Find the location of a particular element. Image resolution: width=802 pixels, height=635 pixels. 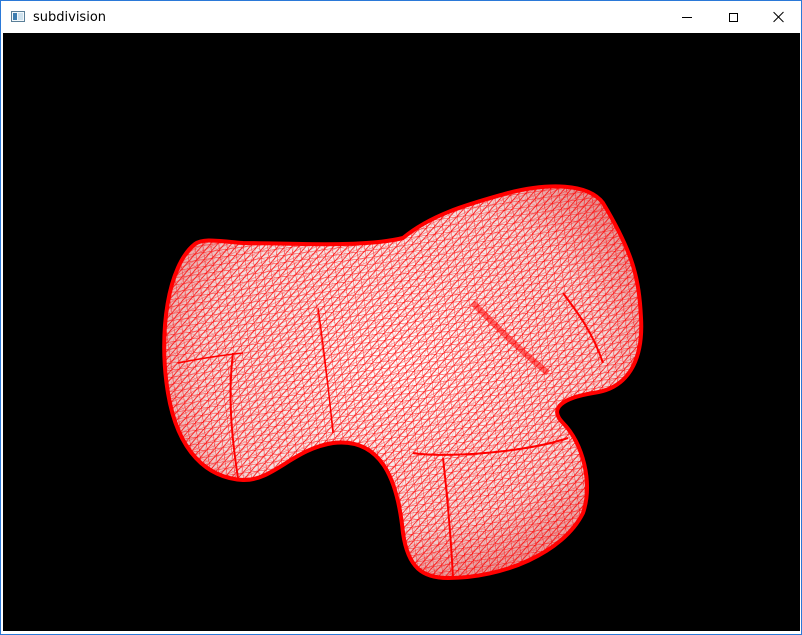

window-title: subdivision is located at coordinates (70, 17).